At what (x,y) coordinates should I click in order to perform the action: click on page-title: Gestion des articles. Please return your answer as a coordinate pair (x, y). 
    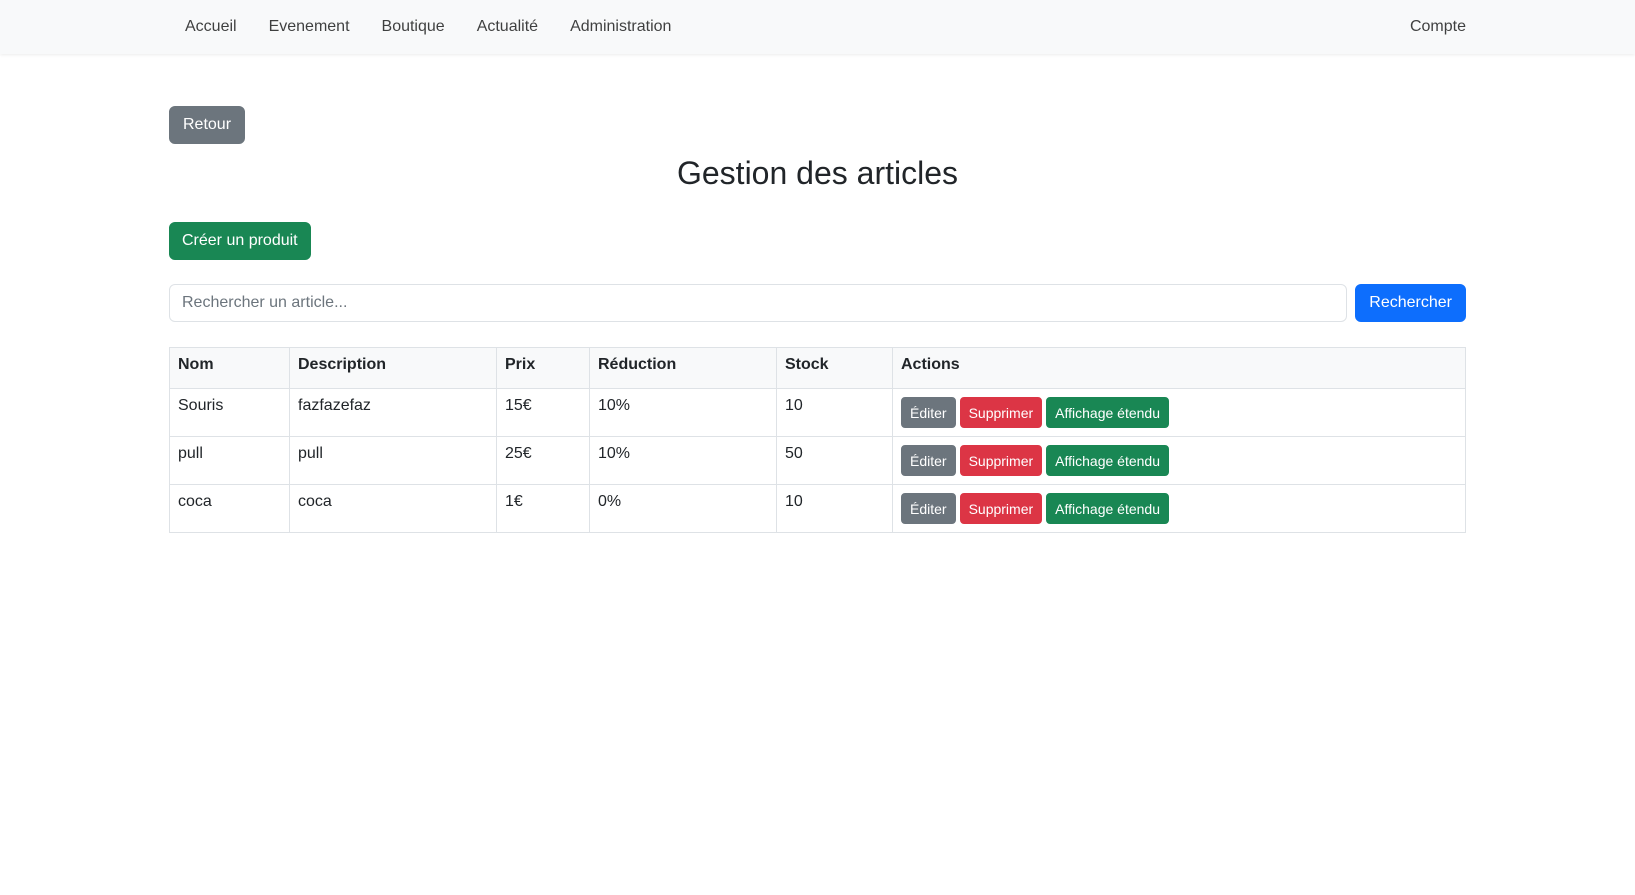
    Looking at the image, I should click on (817, 173).